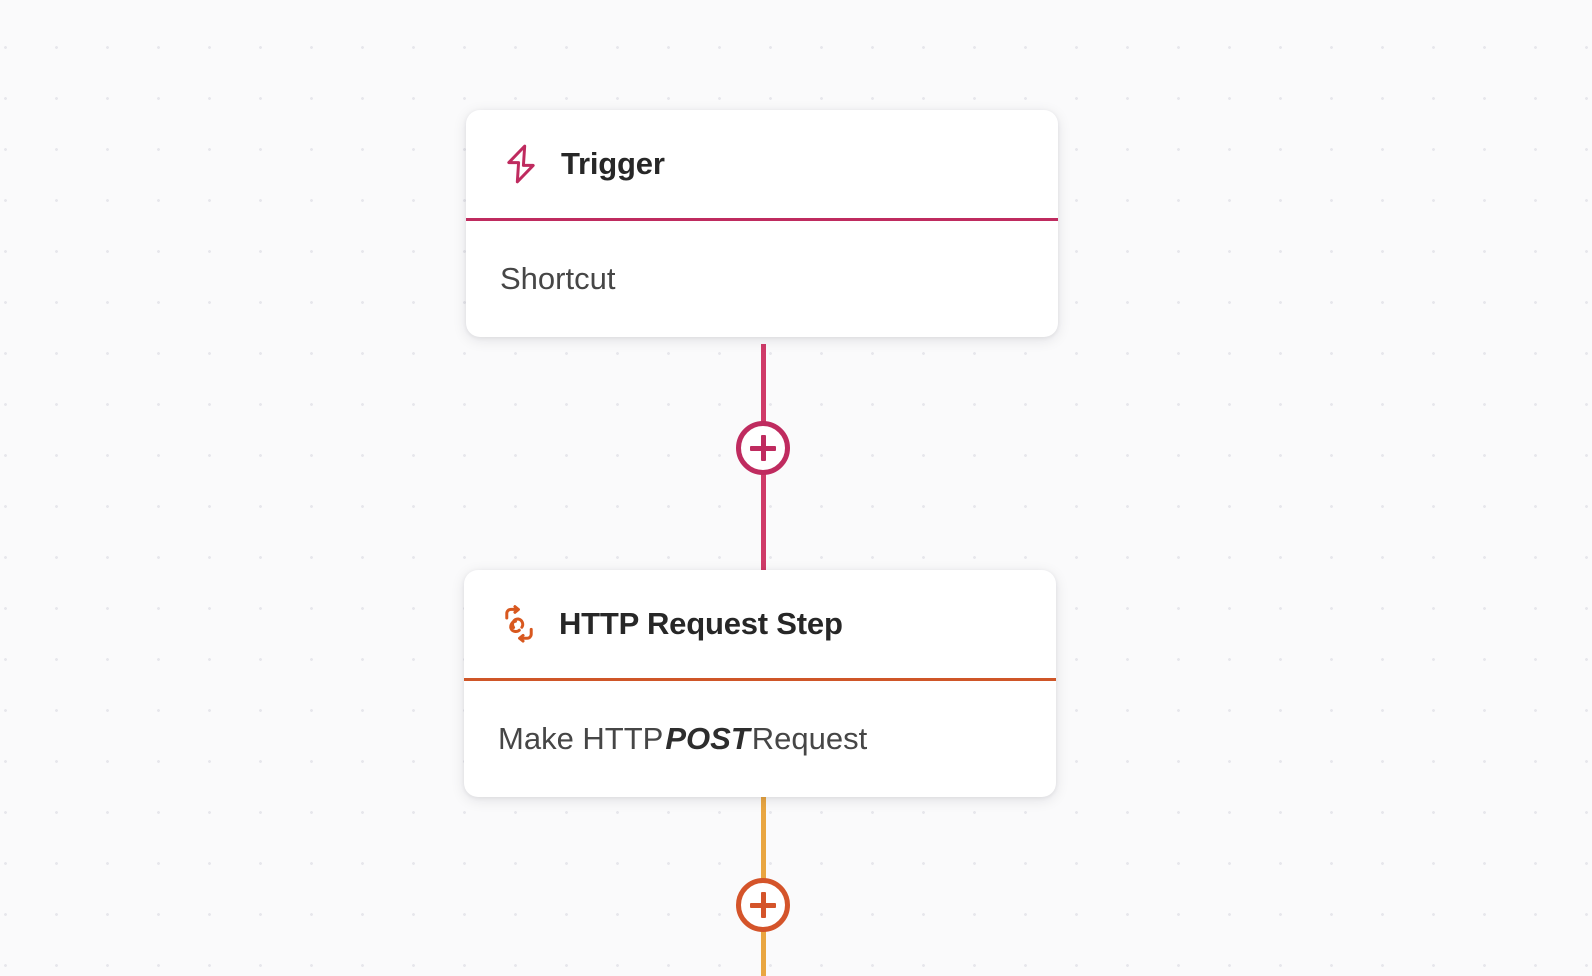 The image size is (1592, 976). I want to click on node-body-text-trigger: Shortcut, so click(558, 278).